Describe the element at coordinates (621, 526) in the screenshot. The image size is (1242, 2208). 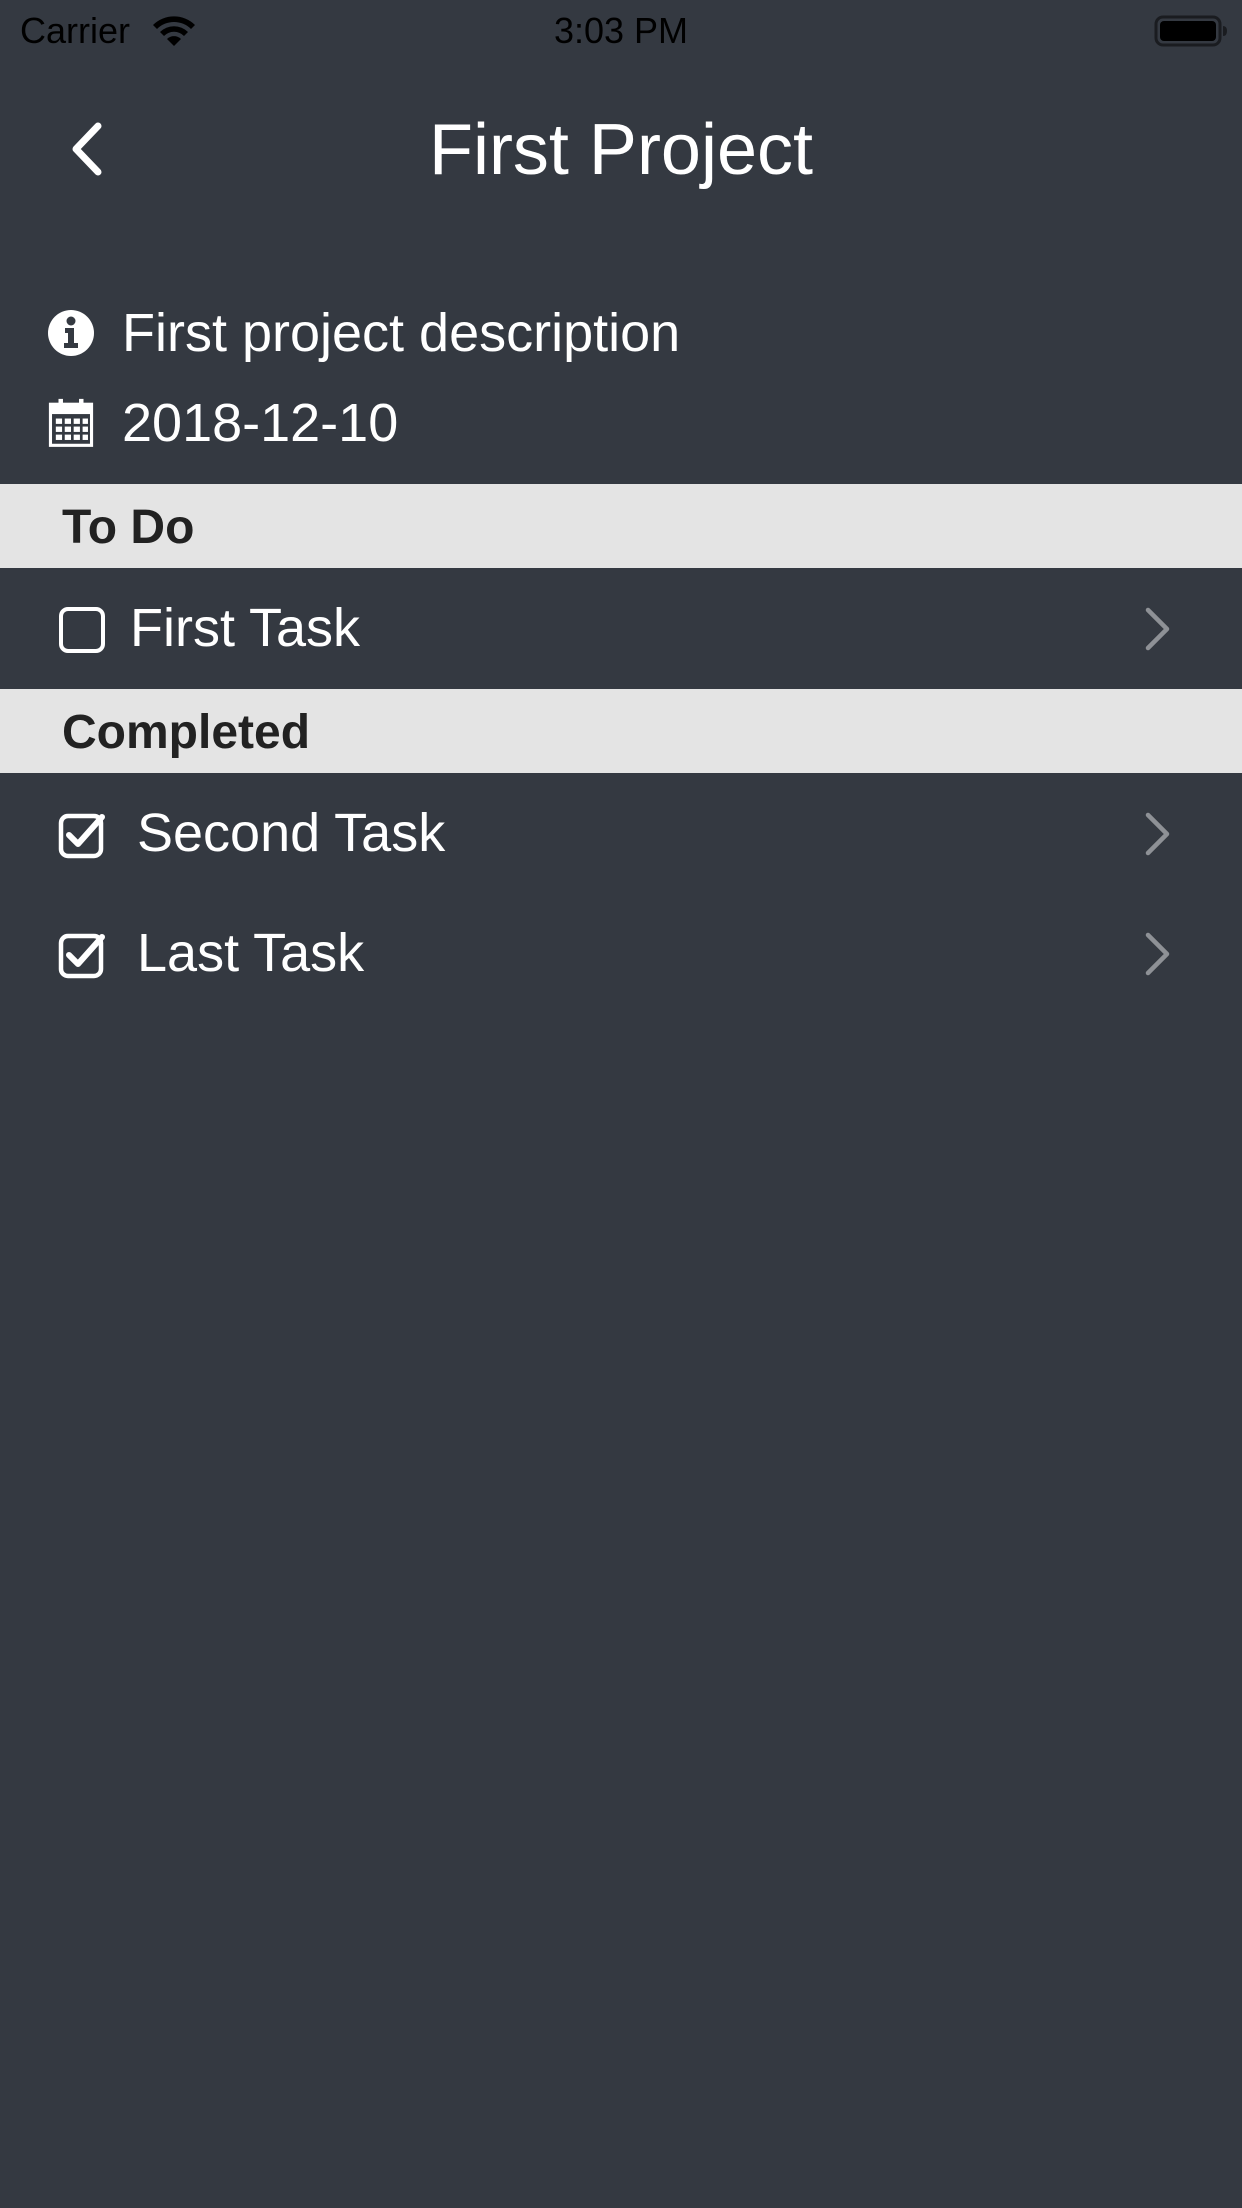
I see `section-header-todo: To Do` at that location.